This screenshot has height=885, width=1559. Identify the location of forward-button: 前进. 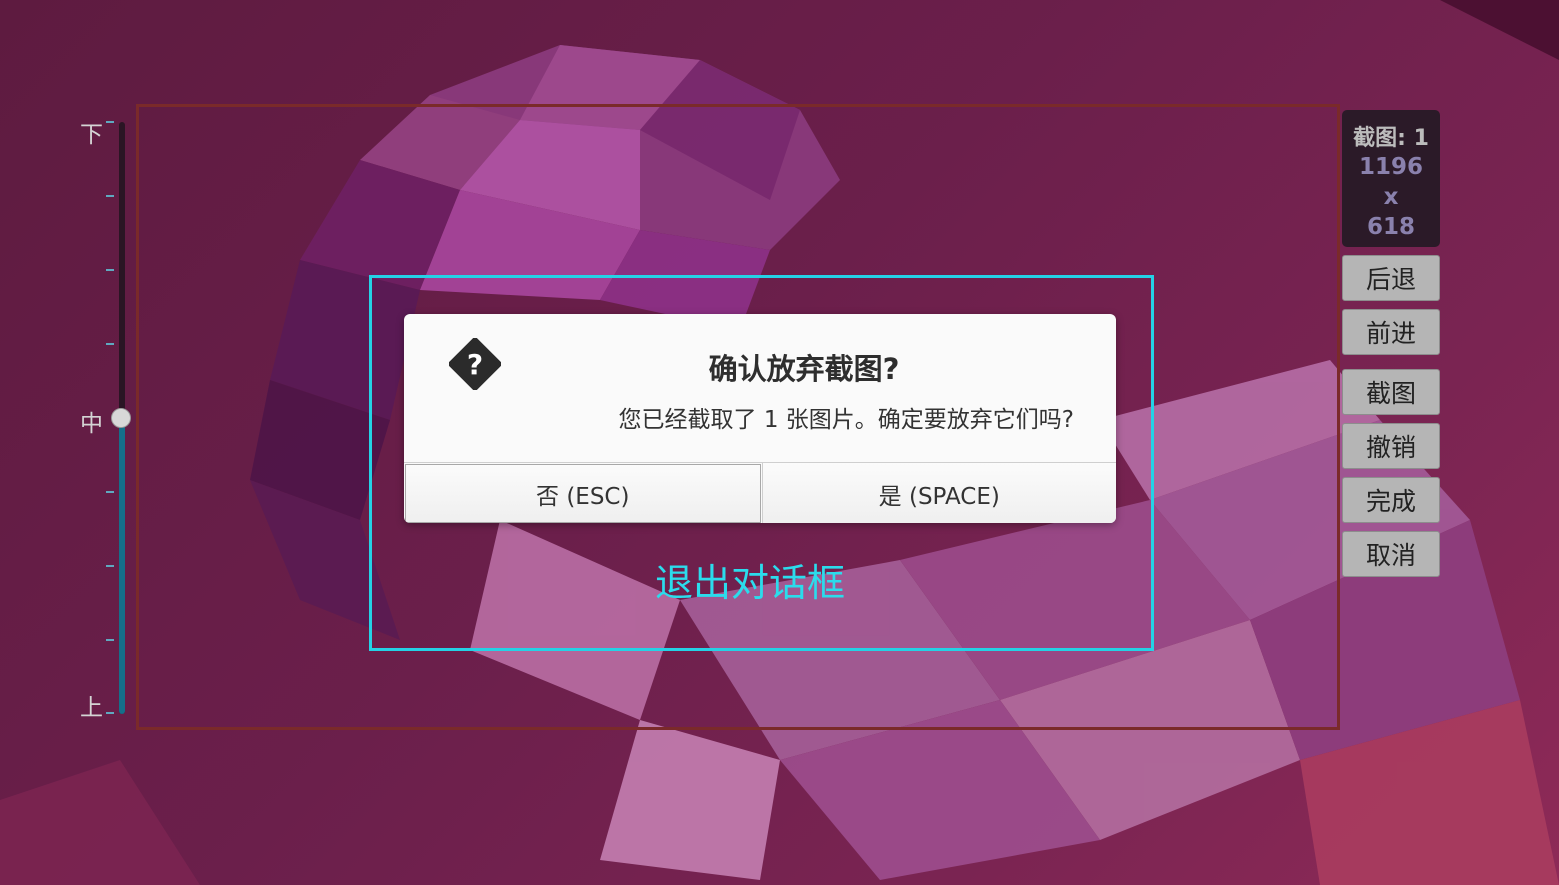
(1391, 332).